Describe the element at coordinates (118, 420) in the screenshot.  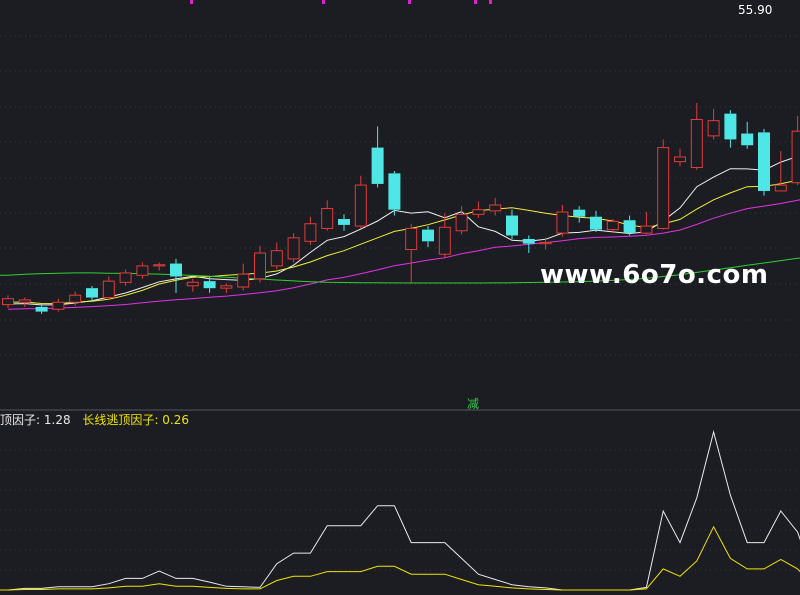
I see `legend-long-factor-name: 长线逃顶因子` at that location.